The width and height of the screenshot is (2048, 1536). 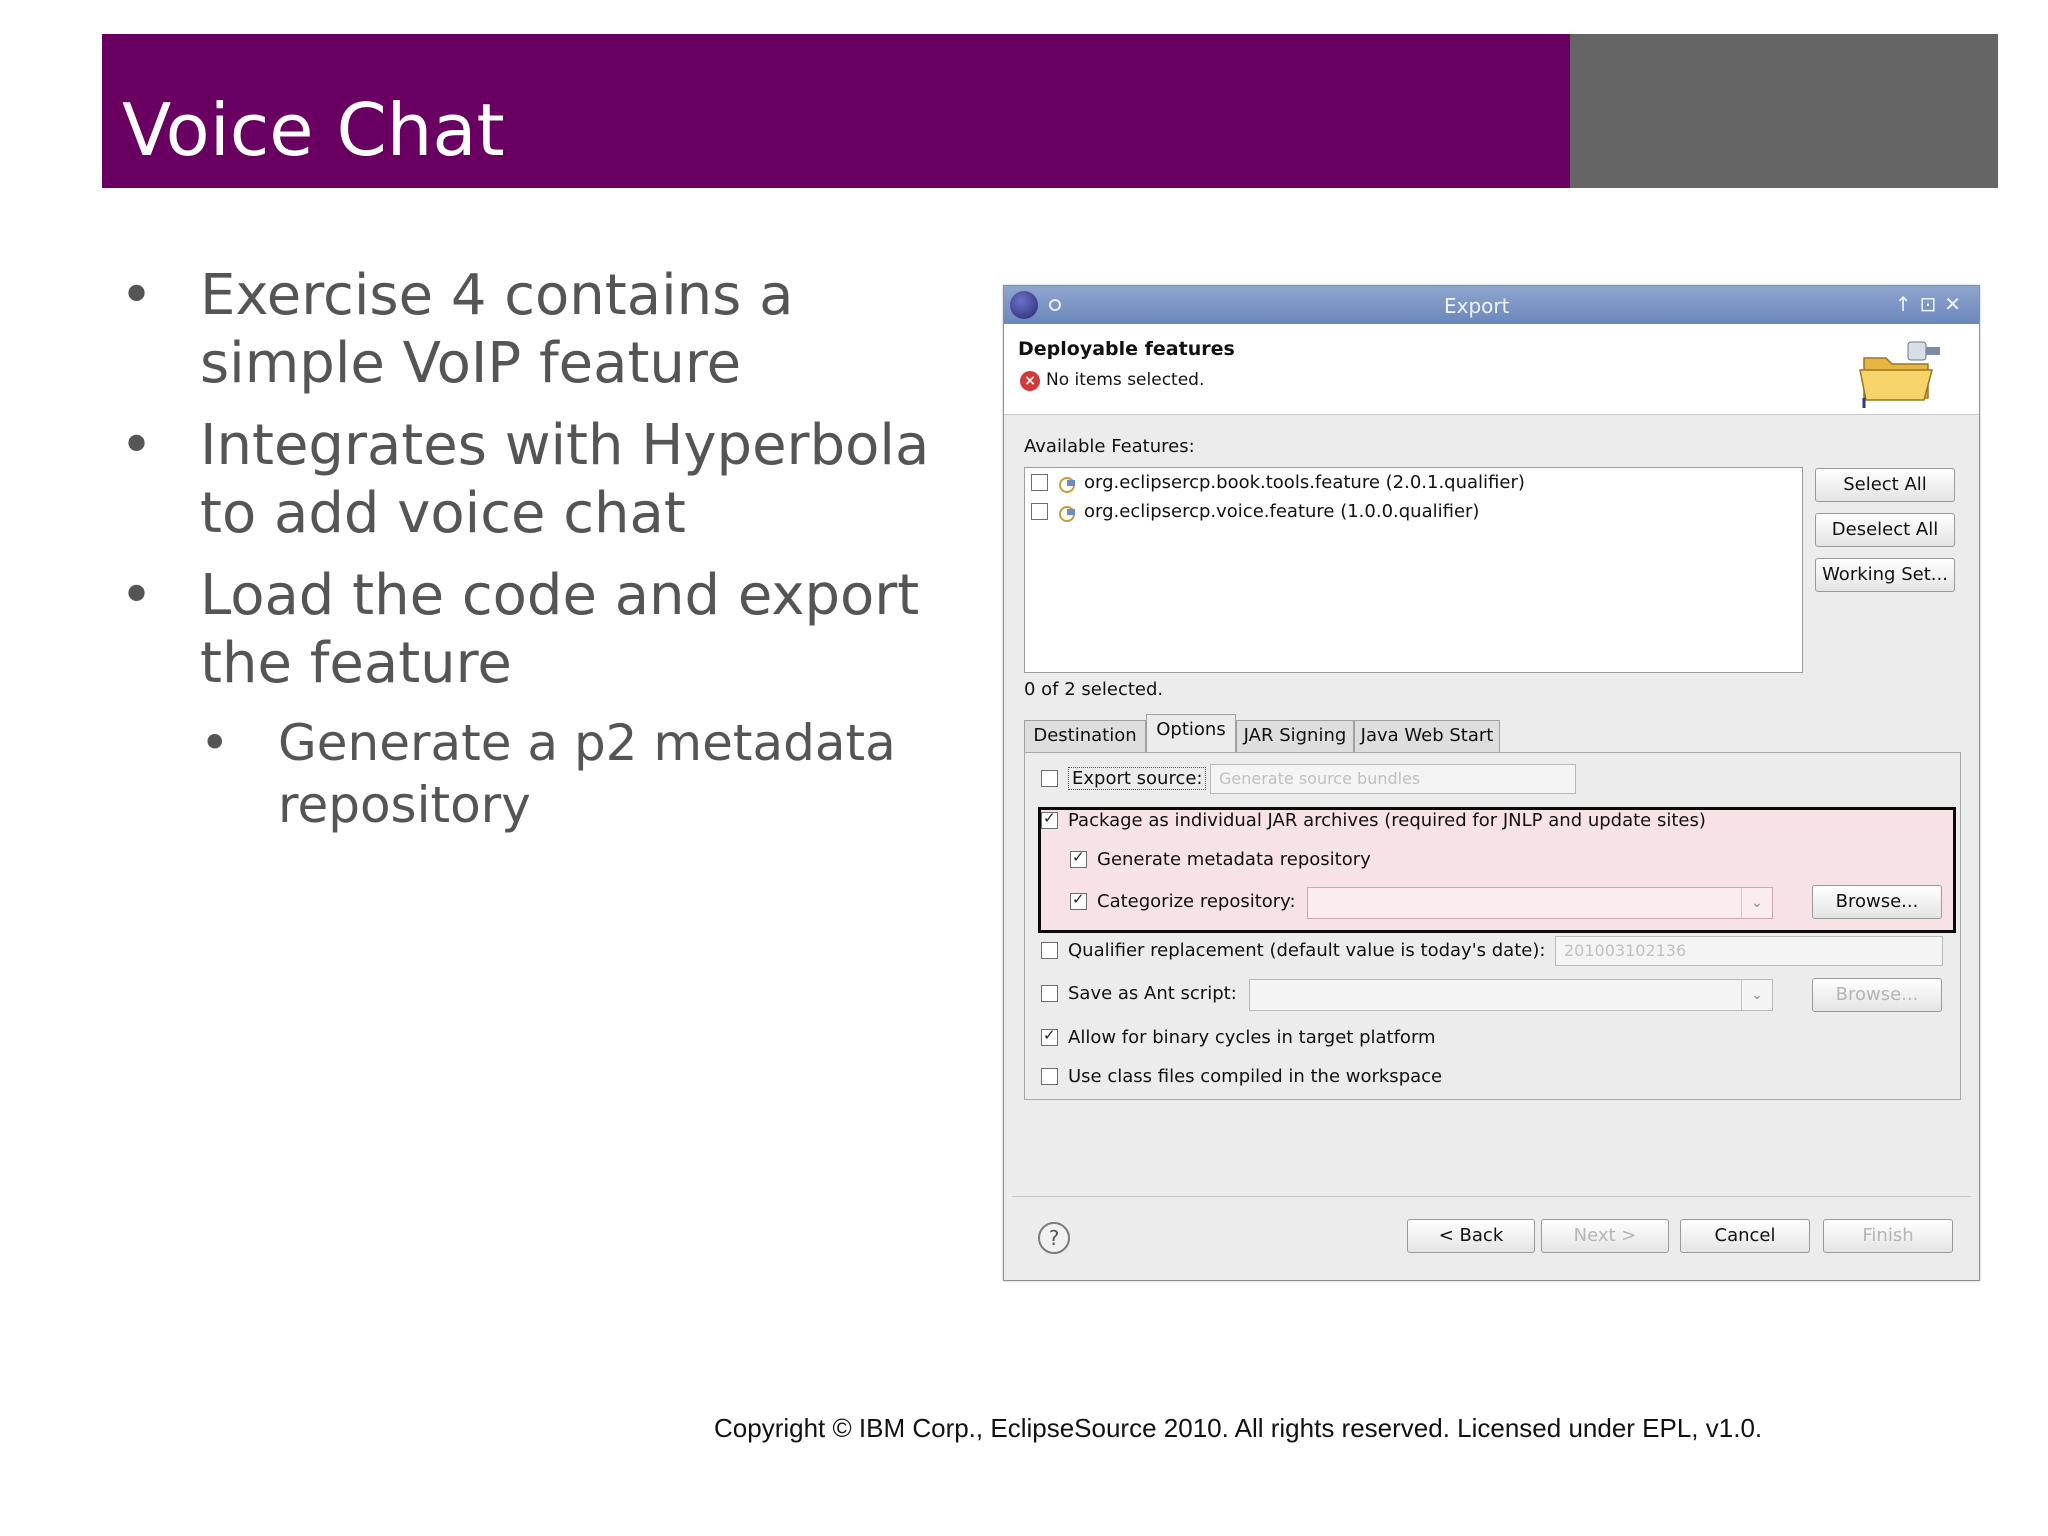 What do you see at coordinates (1745, 1236) in the screenshot?
I see `cancel-button: Cancel` at bounding box center [1745, 1236].